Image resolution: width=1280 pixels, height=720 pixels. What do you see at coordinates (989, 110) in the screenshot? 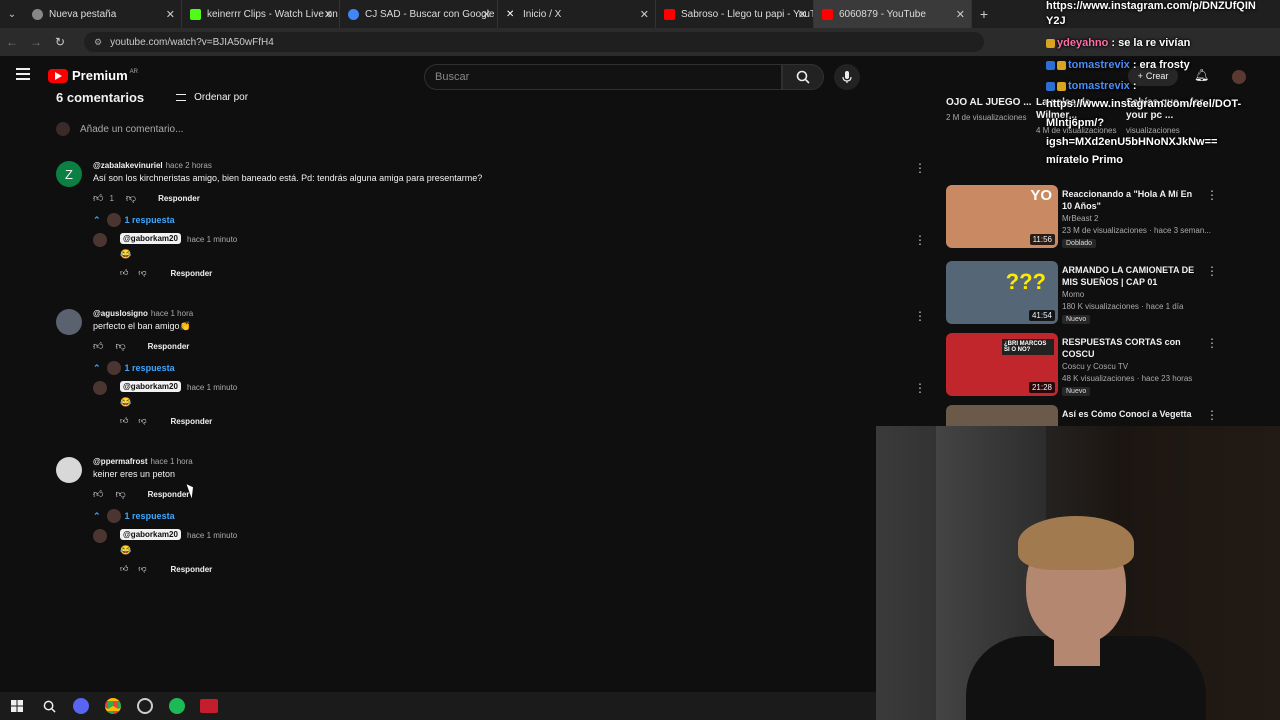
I see `short-item: OJO AL JUEGO ... 2 M de visualizaciones` at bounding box center [989, 110].